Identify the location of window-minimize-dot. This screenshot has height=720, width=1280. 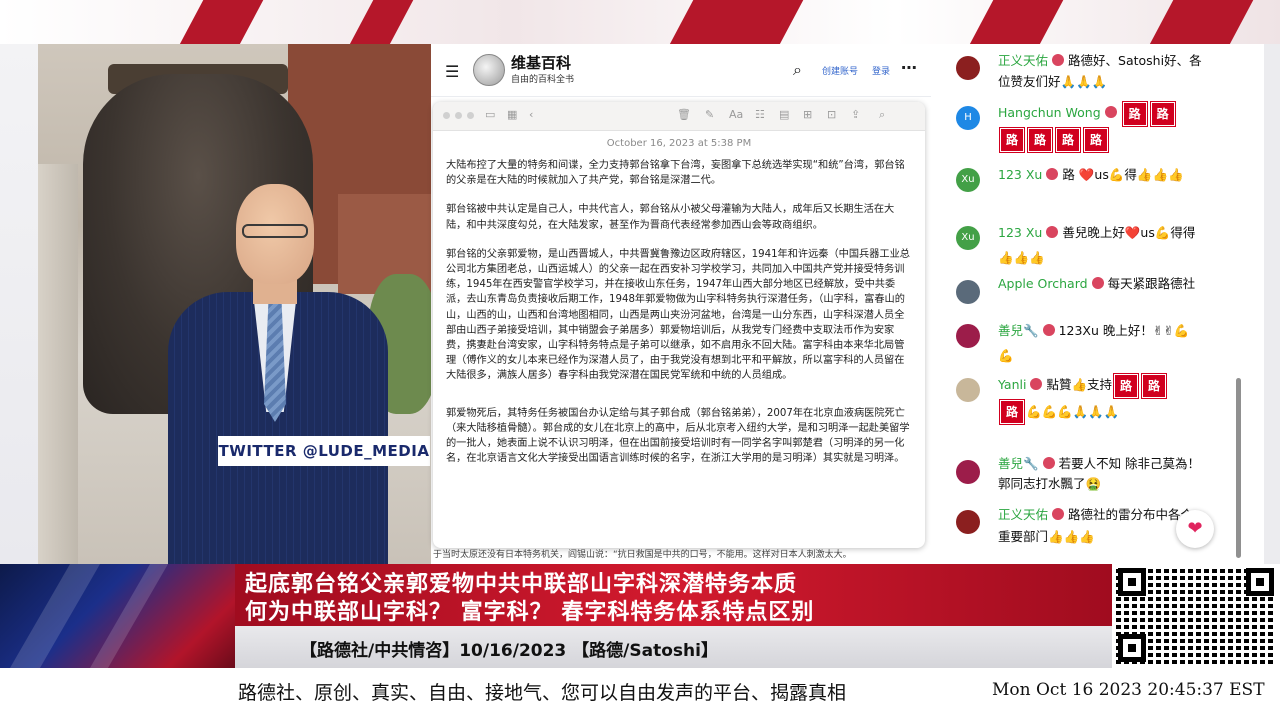
(458, 115).